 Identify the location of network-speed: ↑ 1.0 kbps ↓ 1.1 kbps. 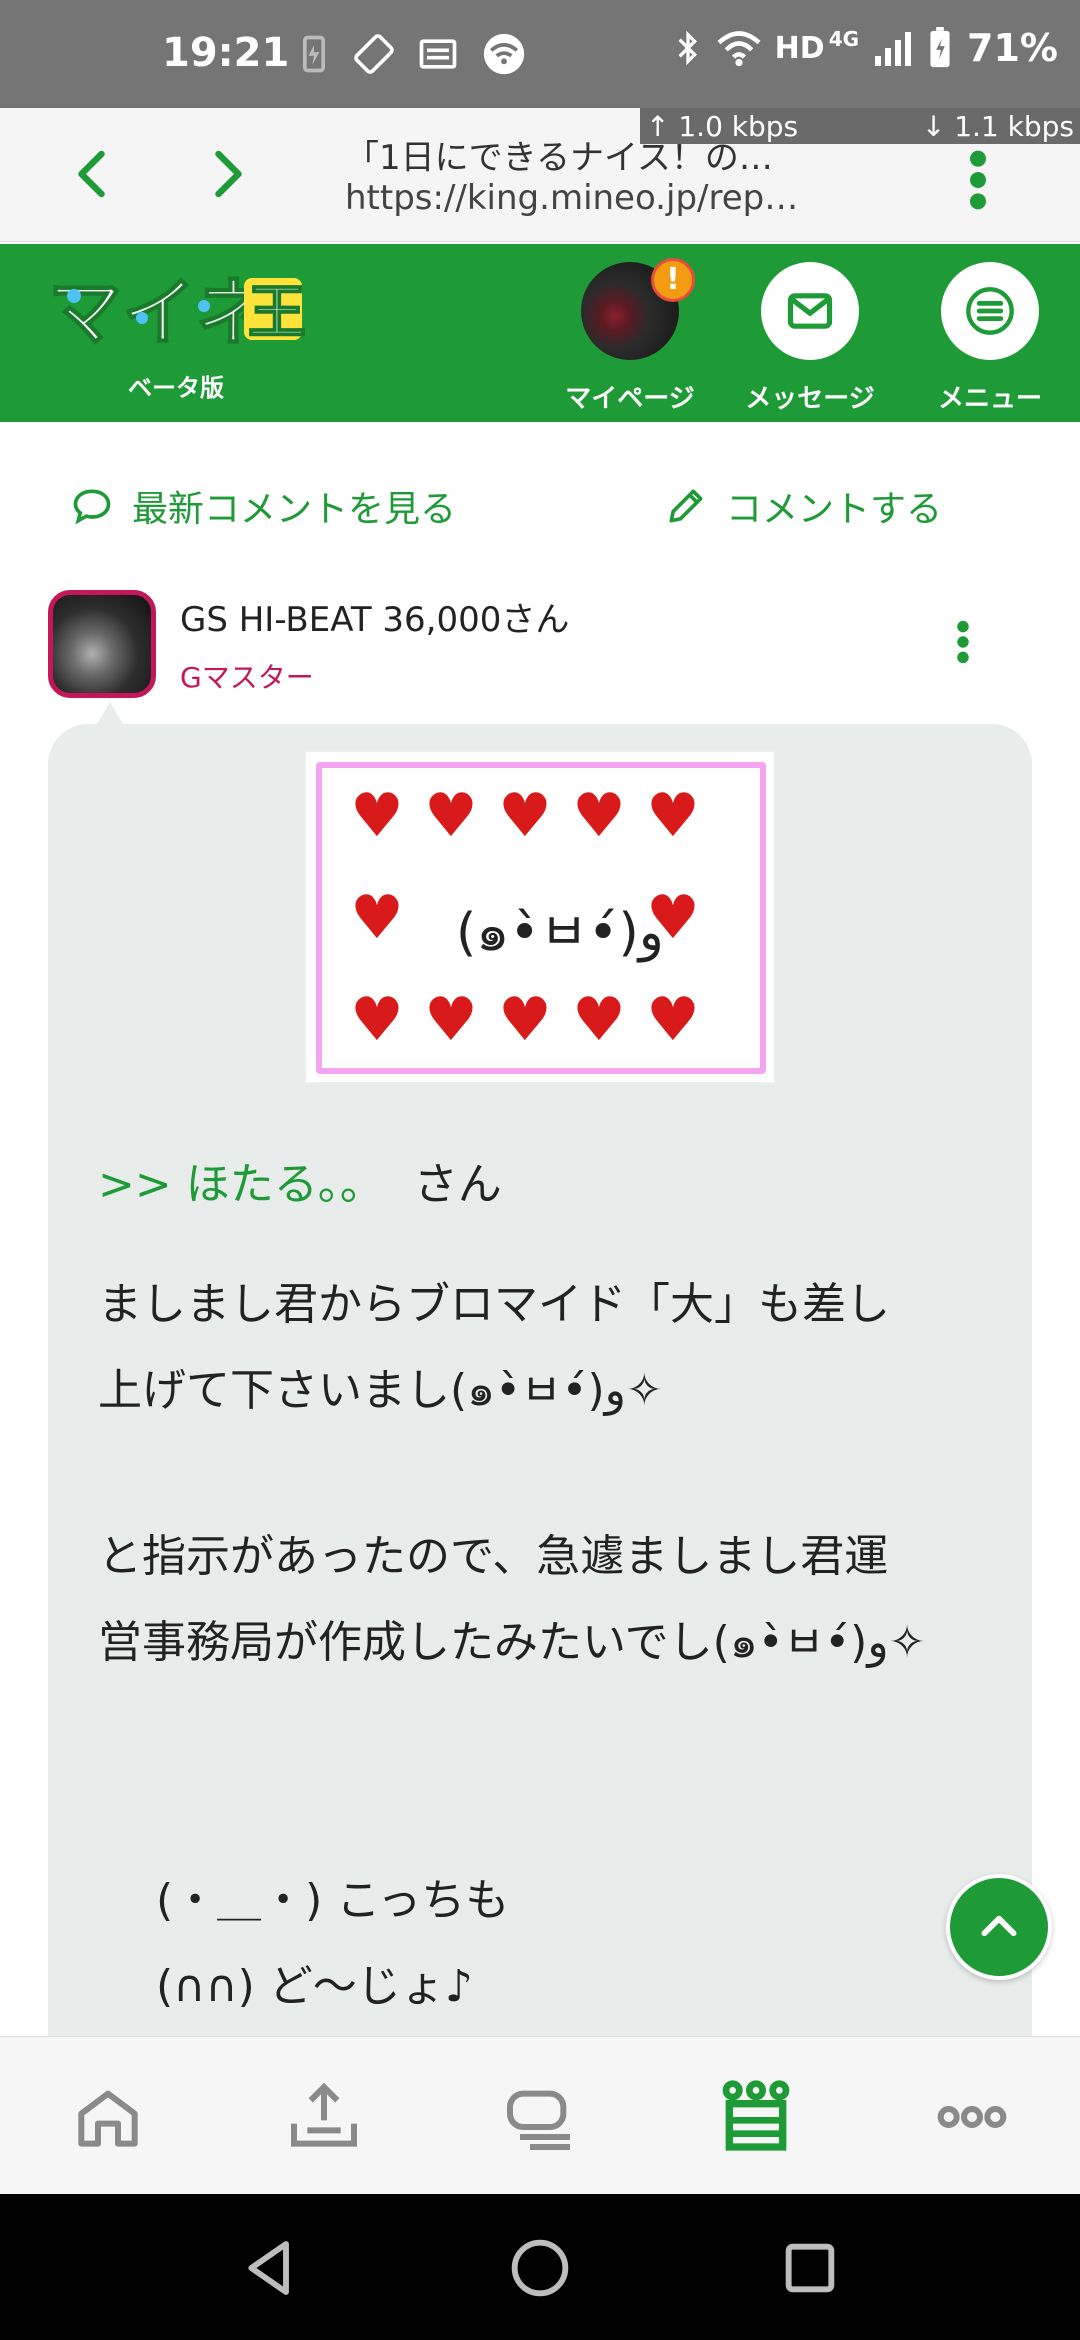
(860, 126).